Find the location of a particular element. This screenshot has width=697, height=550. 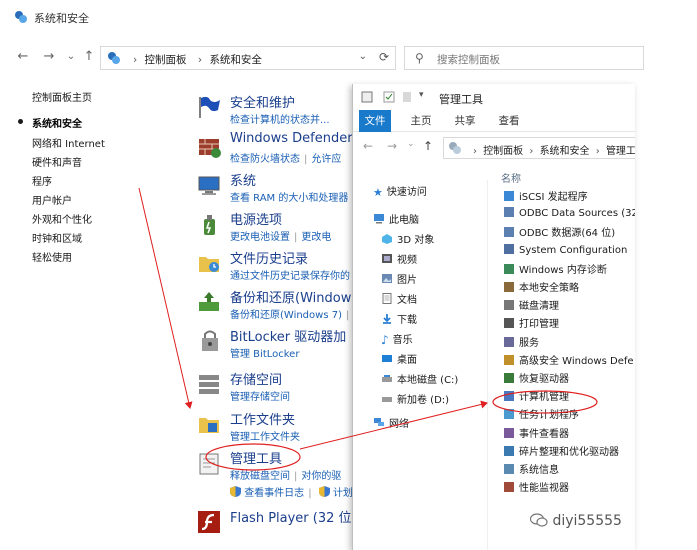

category-link: 释放磁盘空间 is located at coordinates (260, 476).